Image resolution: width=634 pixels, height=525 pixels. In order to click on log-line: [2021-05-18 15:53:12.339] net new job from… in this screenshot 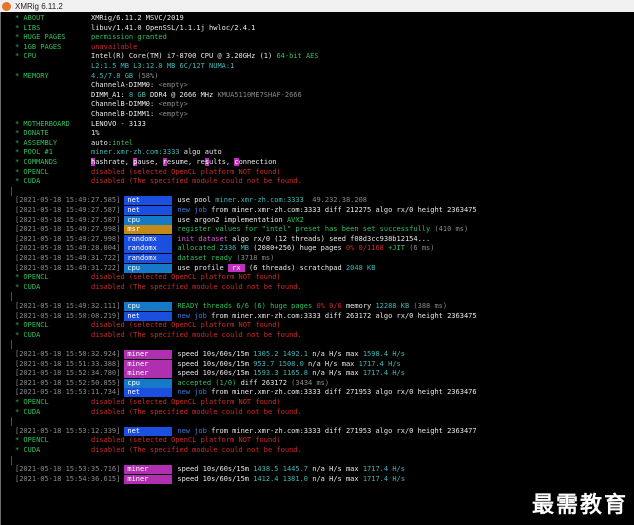, I will do `click(246, 431)`.